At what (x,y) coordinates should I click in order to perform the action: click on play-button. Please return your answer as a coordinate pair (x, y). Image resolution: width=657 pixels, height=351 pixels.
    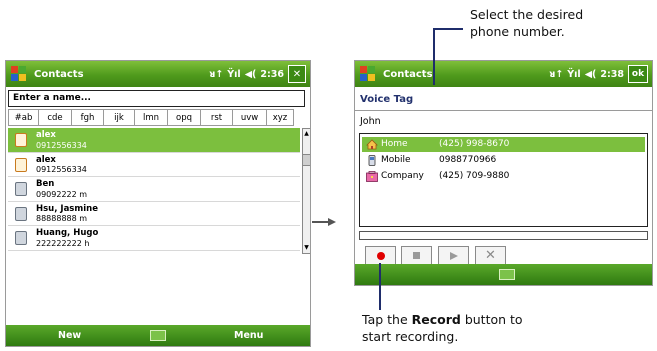
    Looking at the image, I should click on (453, 255).